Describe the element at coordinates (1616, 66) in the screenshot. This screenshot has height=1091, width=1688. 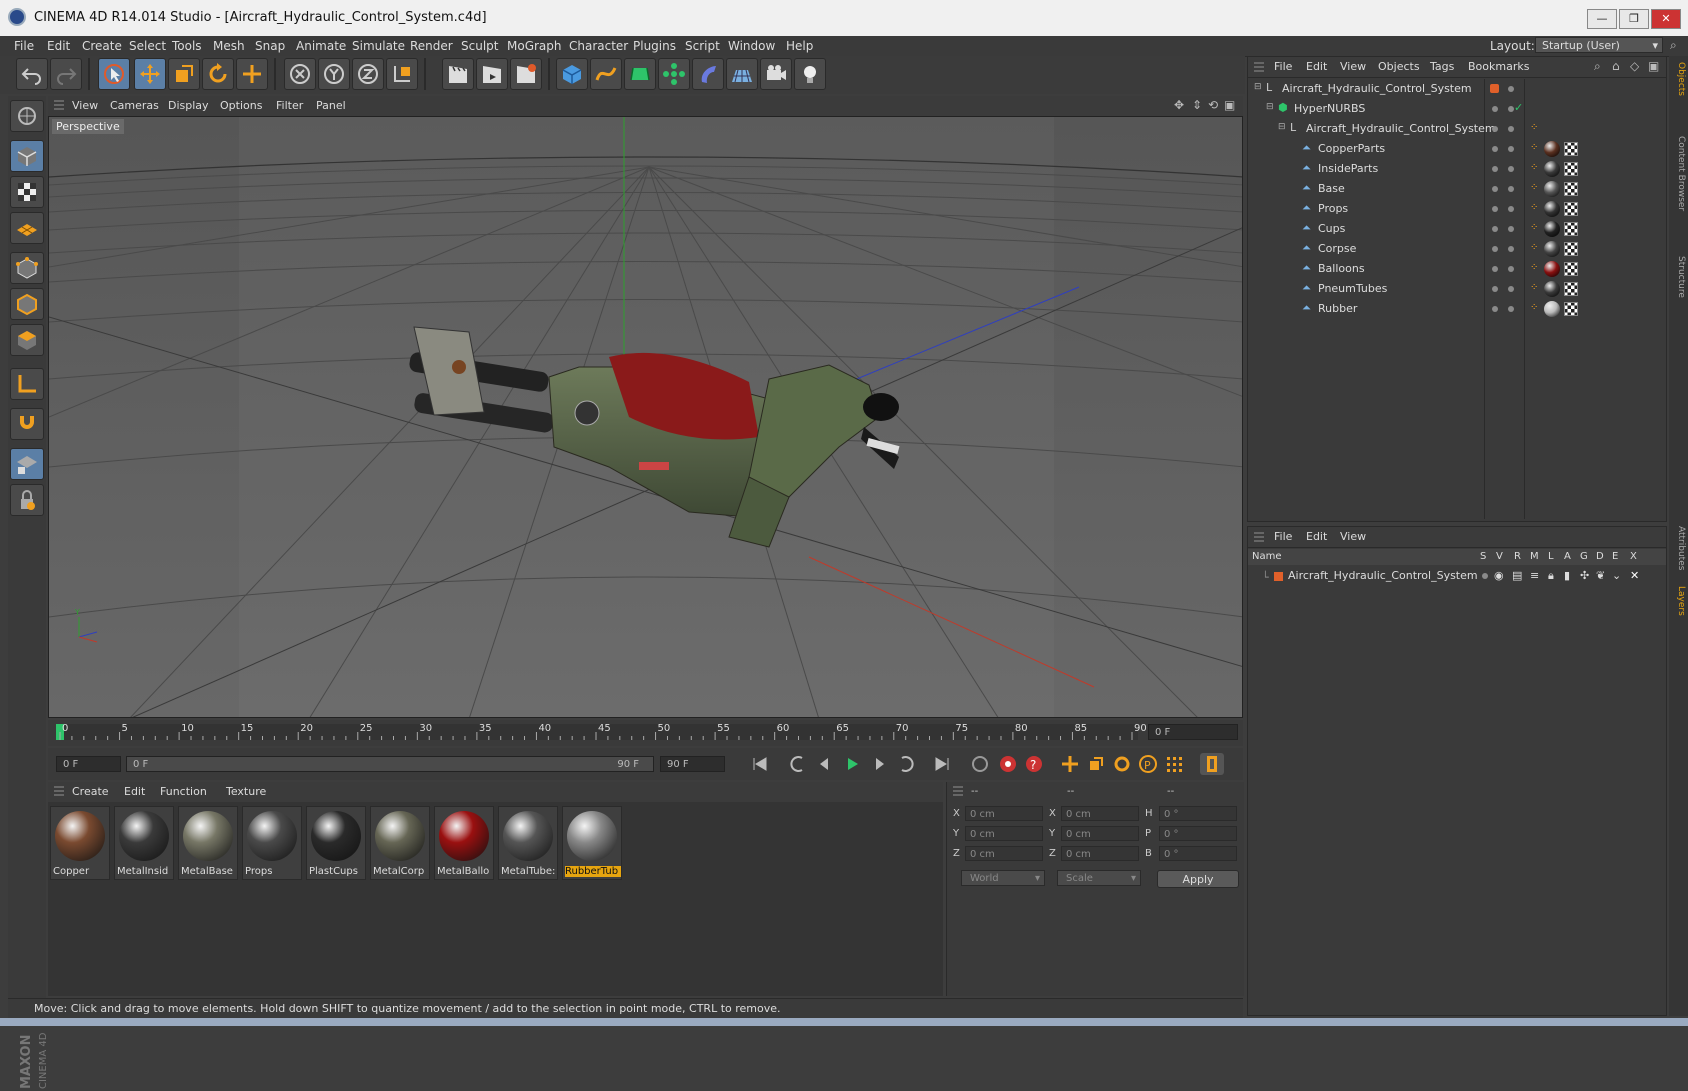
I see `home-icon: ⌂` at that location.